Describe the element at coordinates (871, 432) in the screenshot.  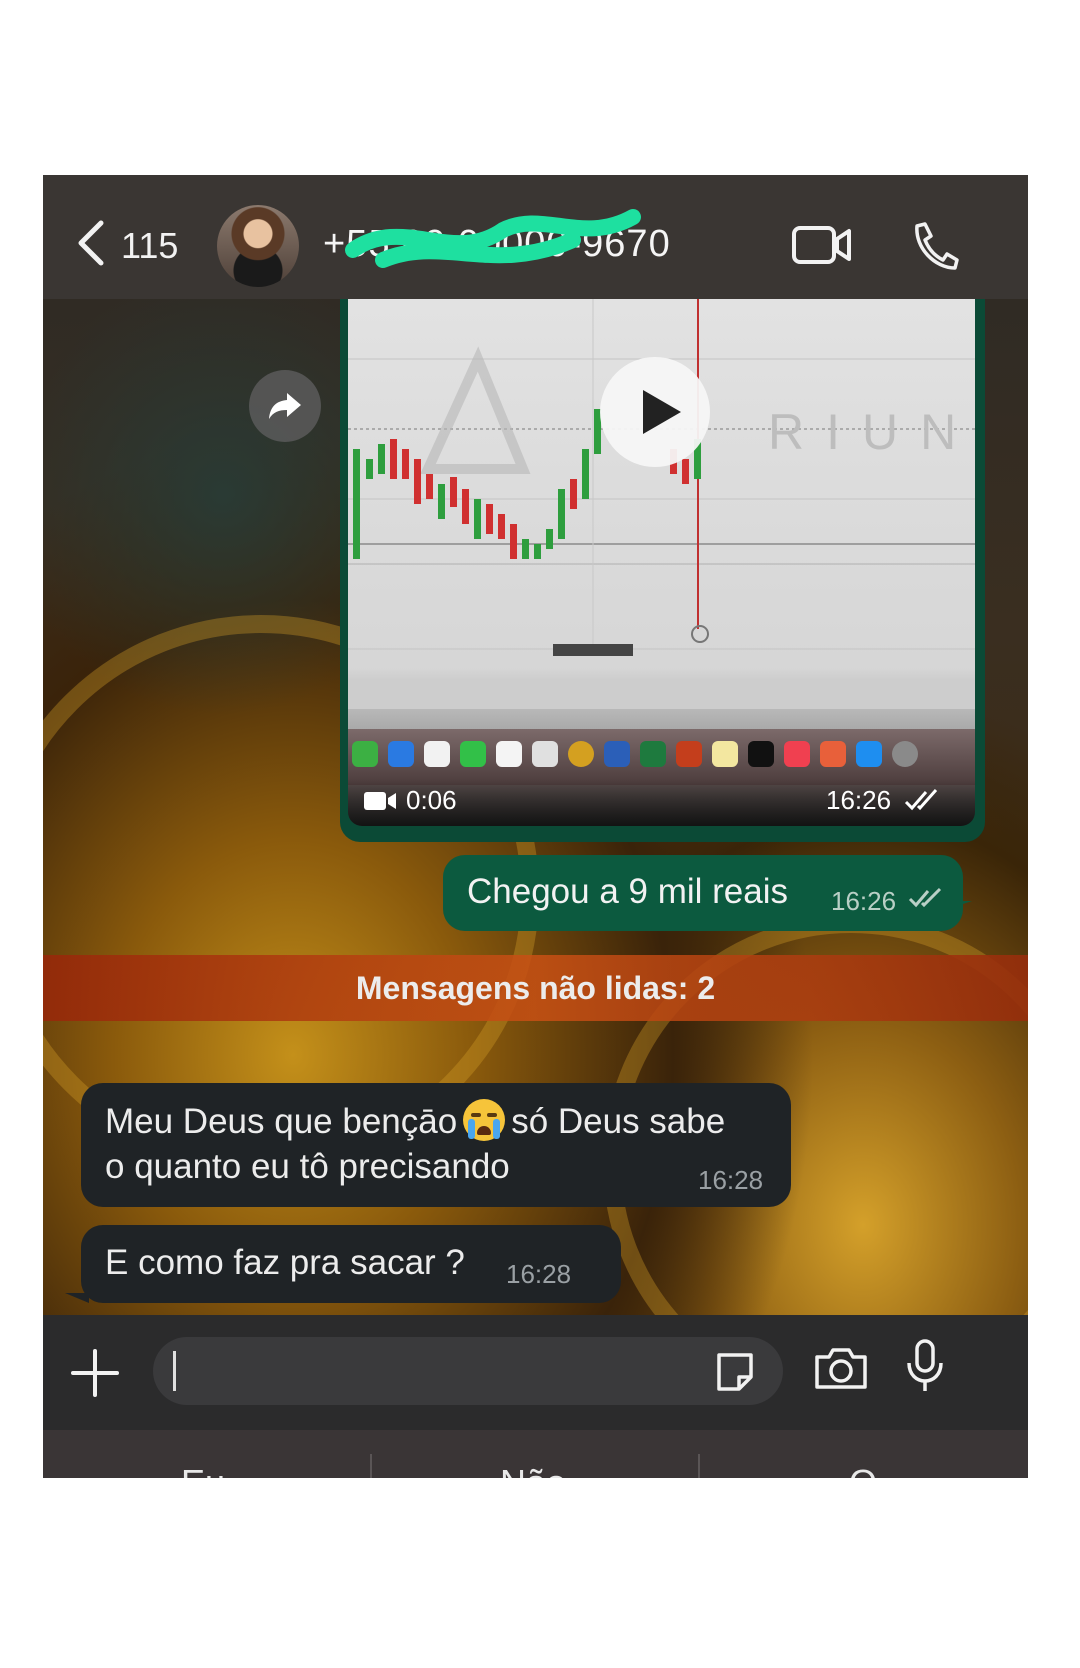
I see `video-watermark: RIUN` at that location.